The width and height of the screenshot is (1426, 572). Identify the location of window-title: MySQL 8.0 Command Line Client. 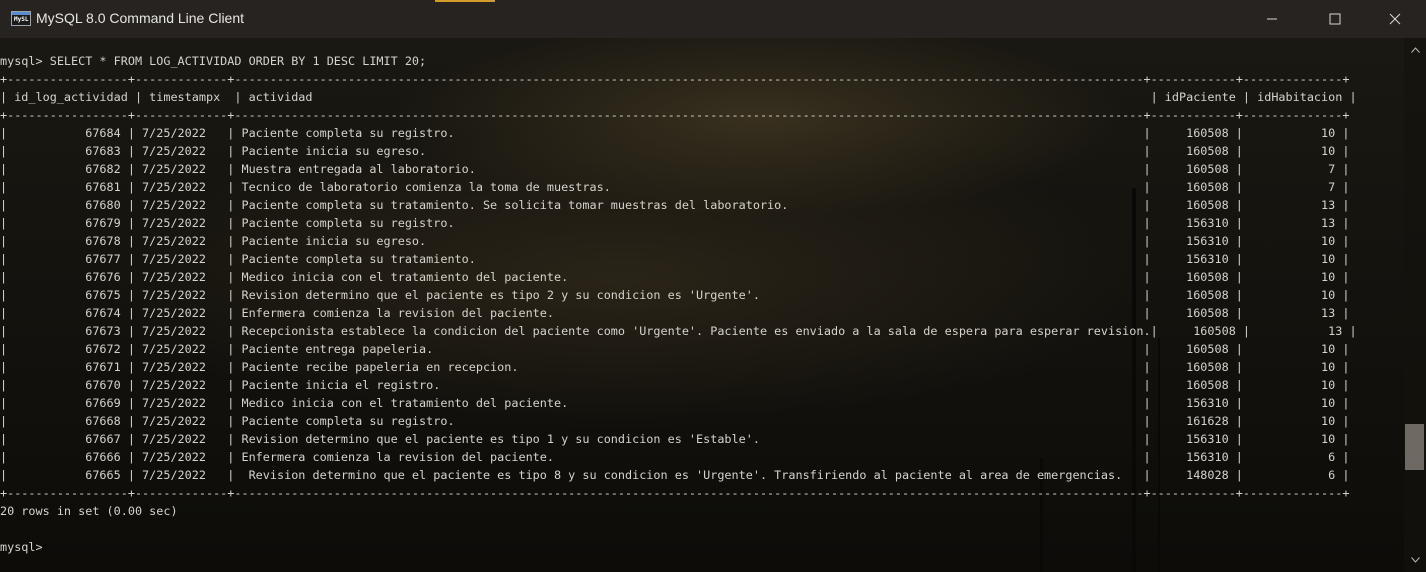
(140, 18).